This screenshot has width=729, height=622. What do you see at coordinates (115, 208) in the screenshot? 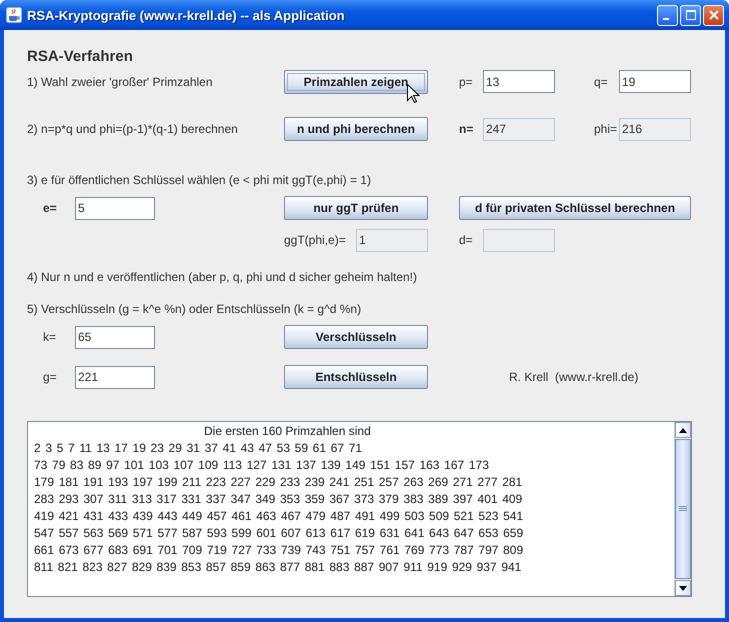
I see `input-field: 5` at bounding box center [115, 208].